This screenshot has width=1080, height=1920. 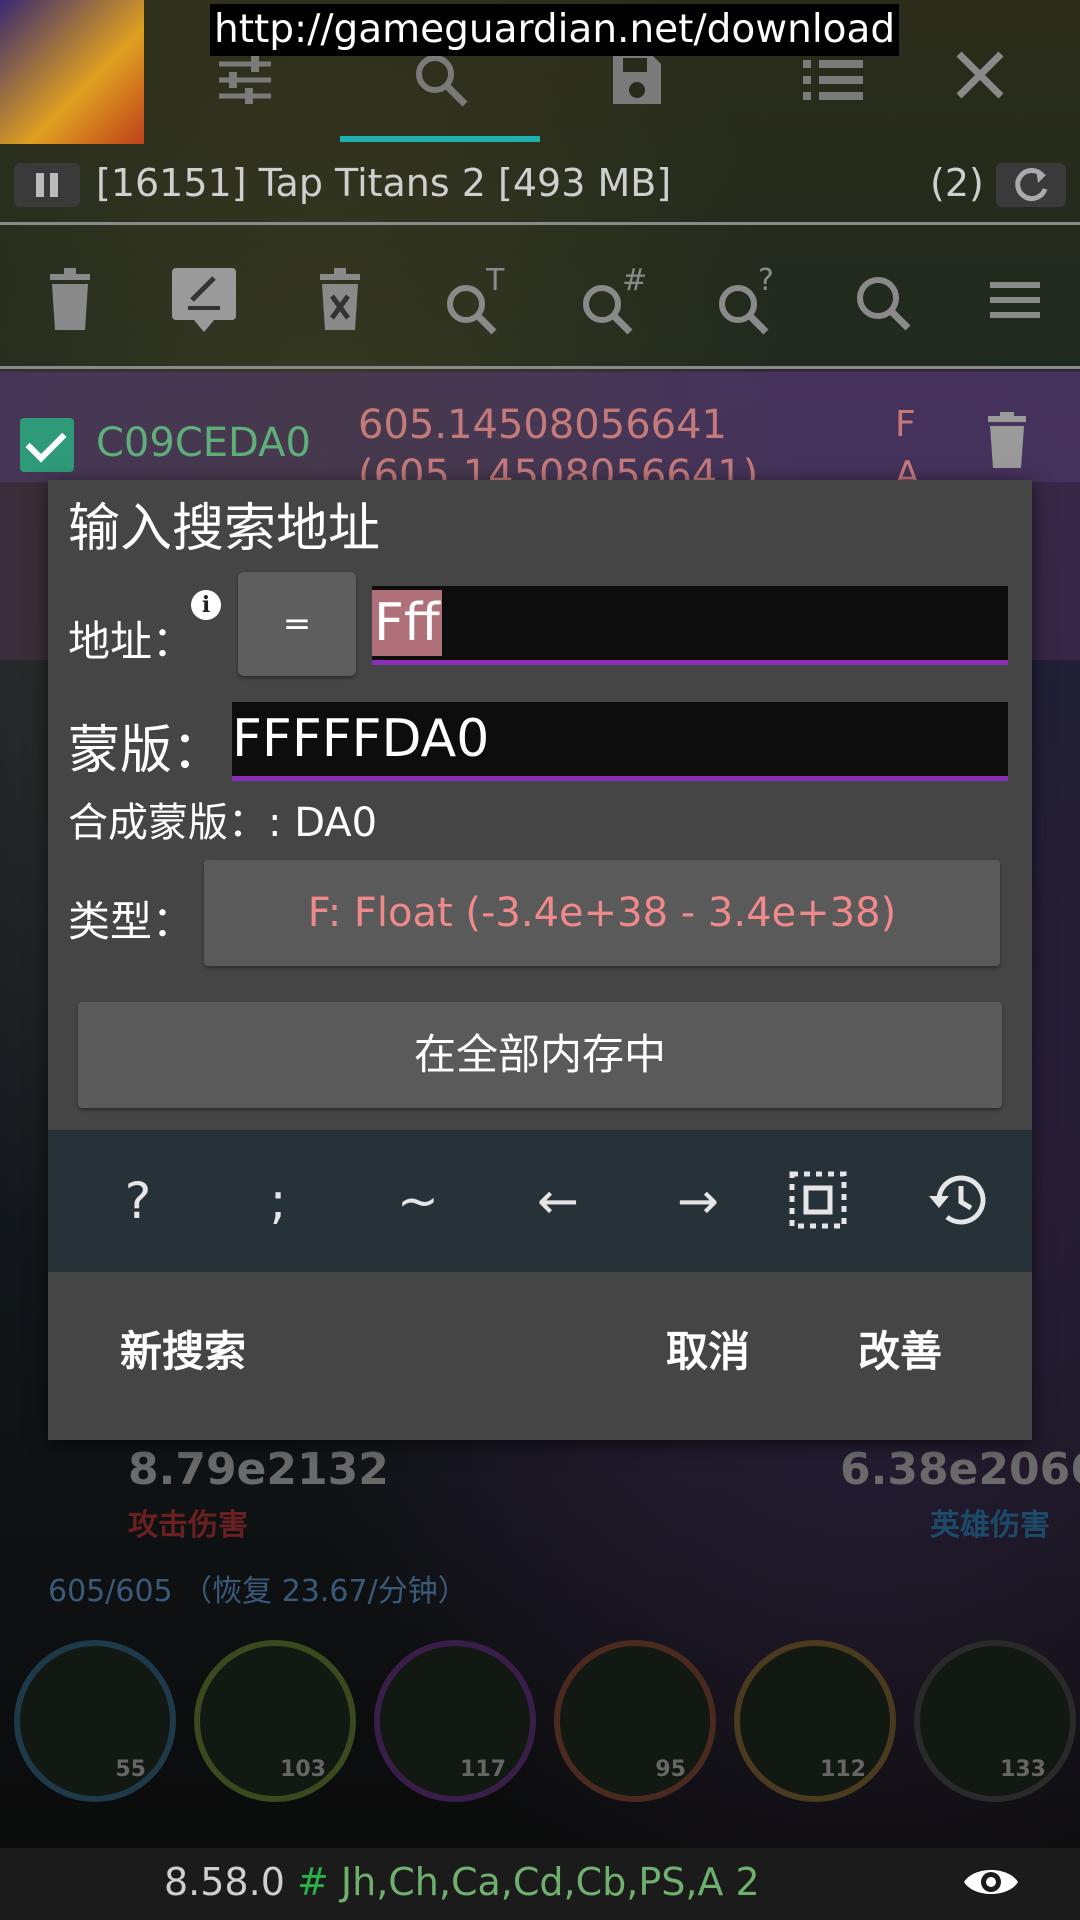 What do you see at coordinates (224, 529) in the screenshot?
I see `dialog-title: 输入搜索地址` at bounding box center [224, 529].